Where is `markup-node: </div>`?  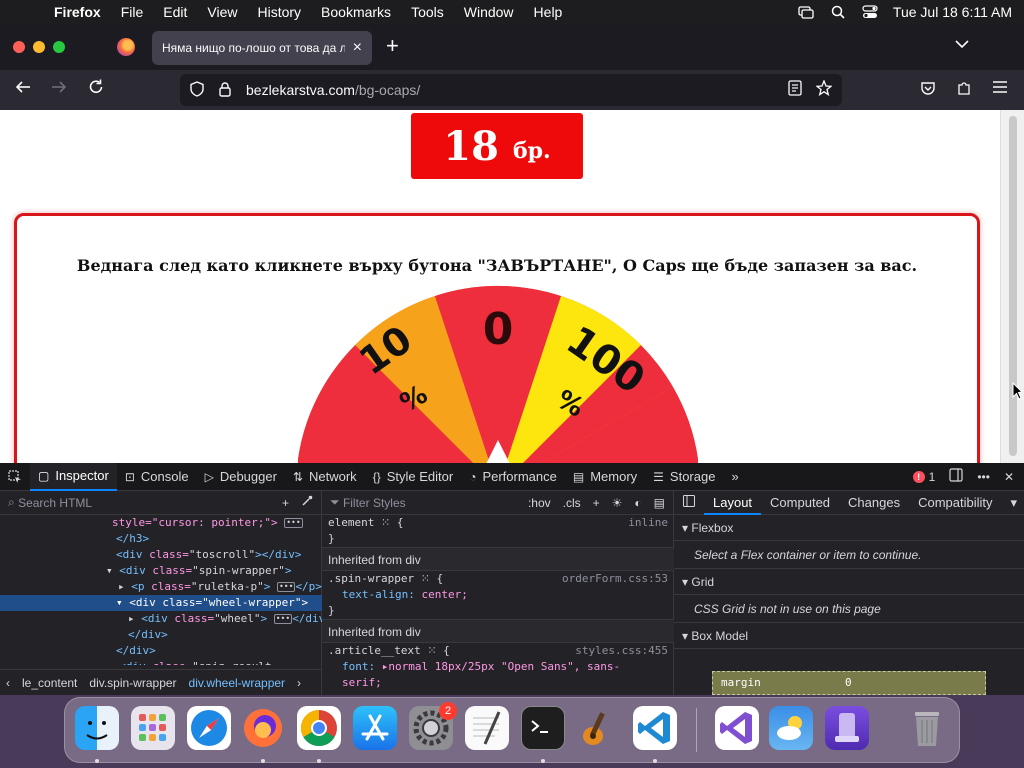
markup-node: </div> is located at coordinates (161, 635).